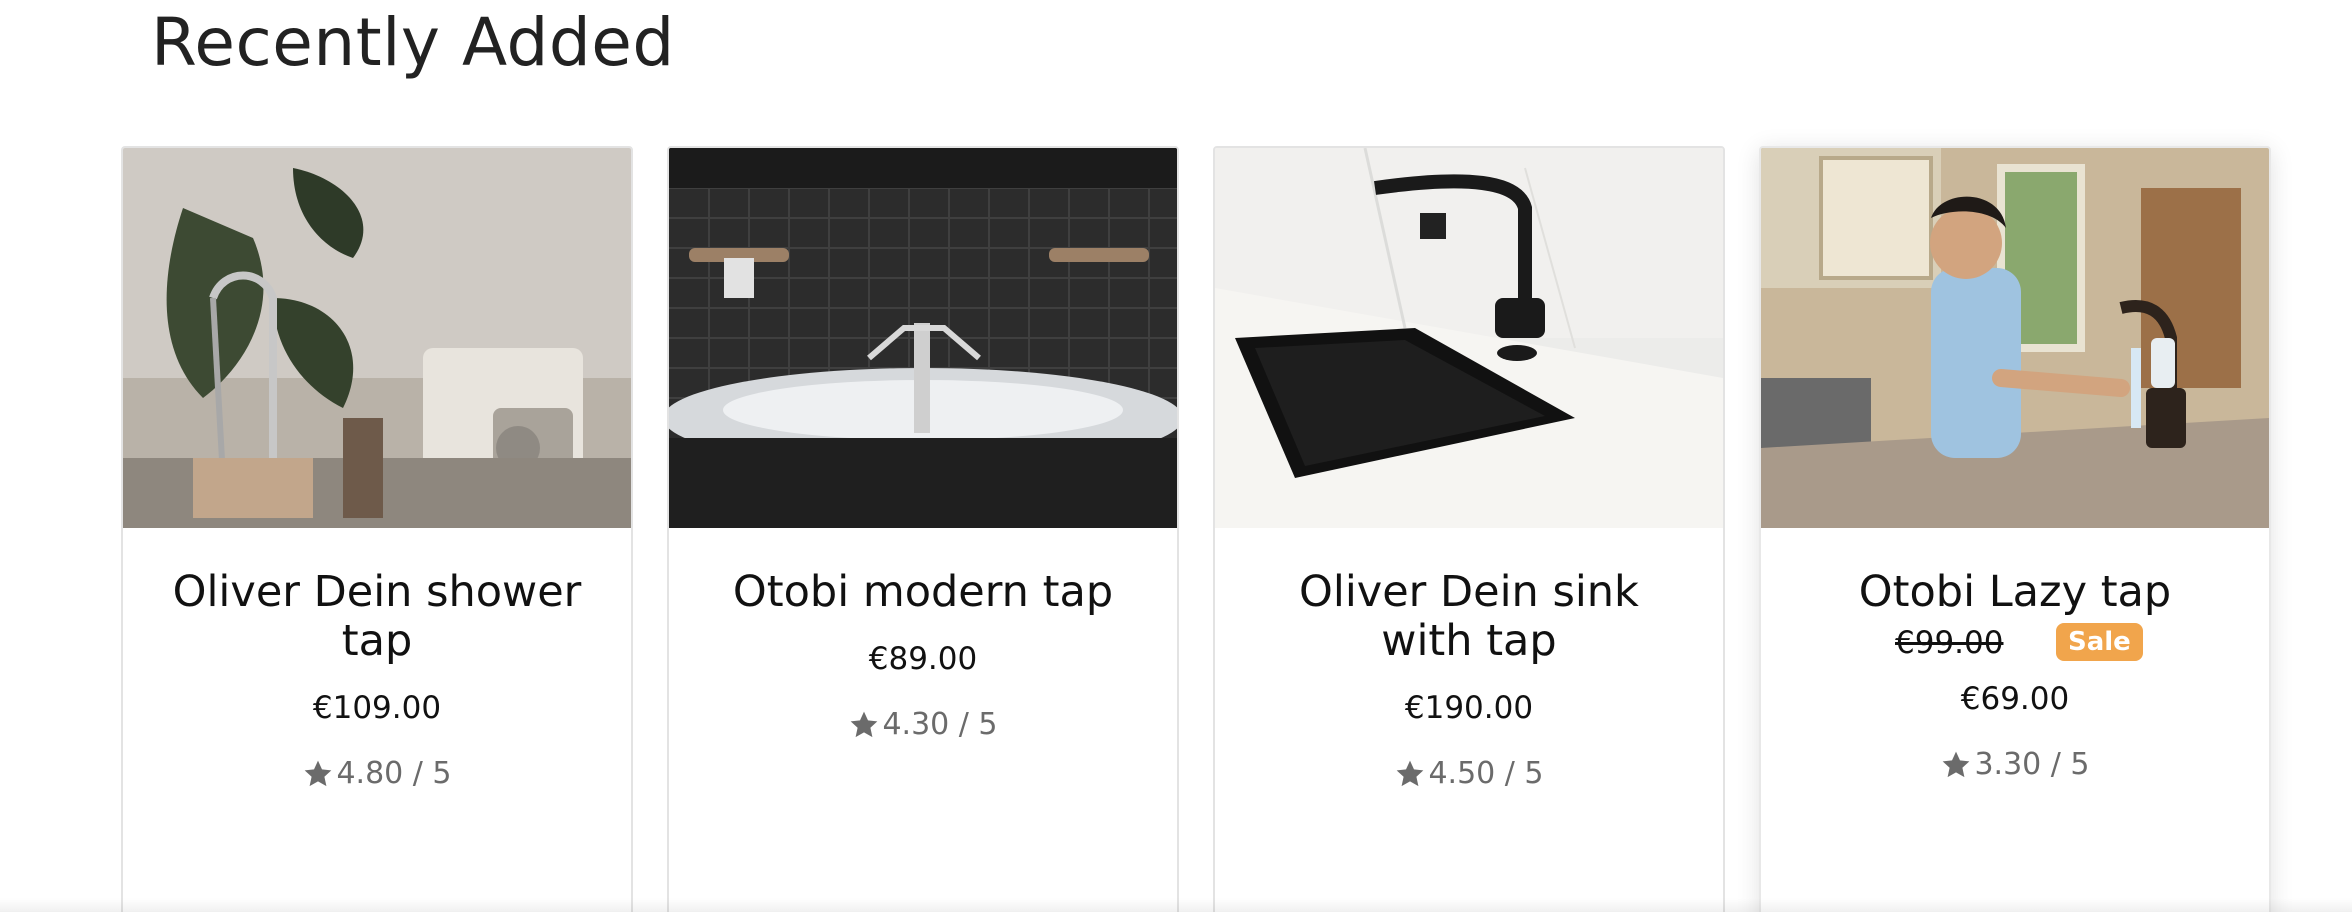 This screenshot has height=912, width=2352. What do you see at coordinates (377, 617) in the screenshot?
I see `product-title: Oliver Dein shower tap` at bounding box center [377, 617].